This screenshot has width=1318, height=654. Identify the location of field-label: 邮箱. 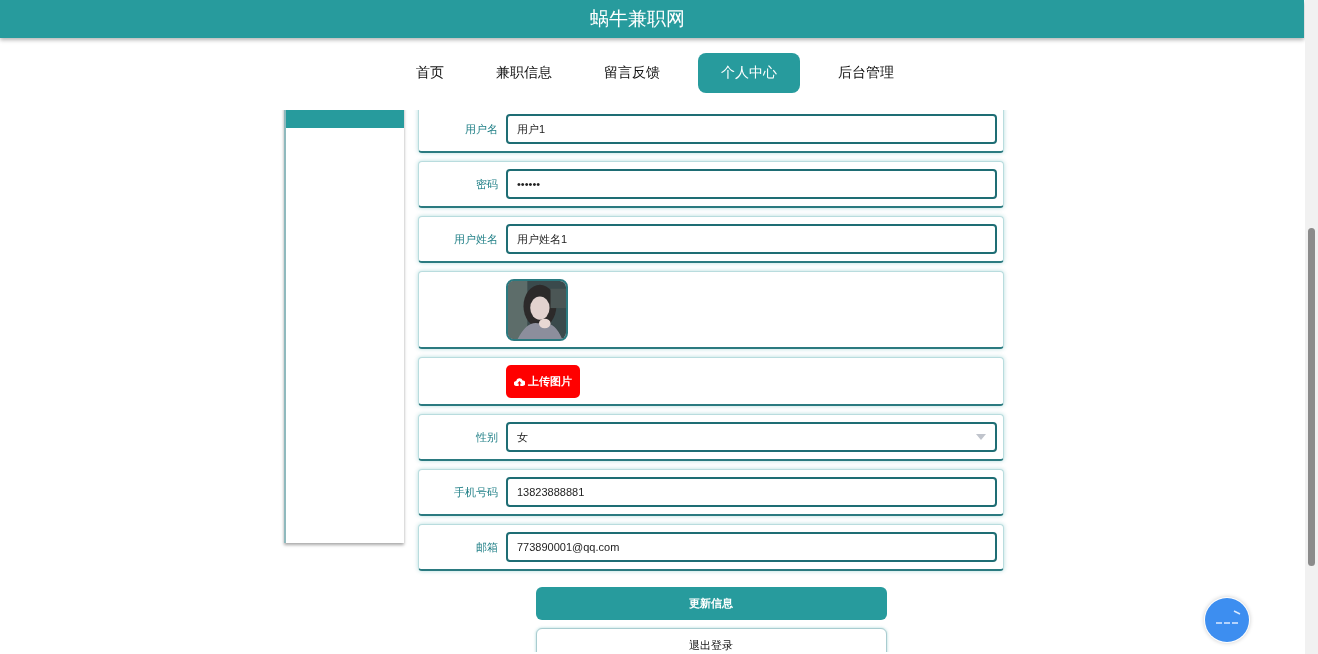
(487, 547).